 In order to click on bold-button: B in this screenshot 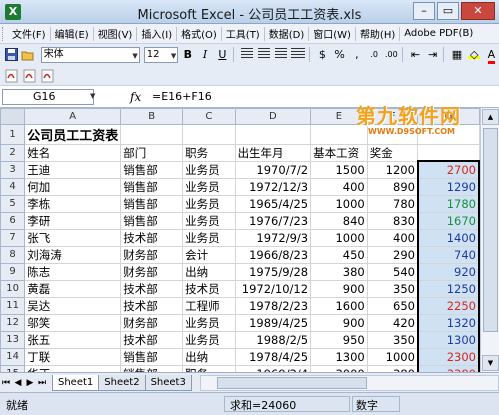, I will do `click(187, 55)`.